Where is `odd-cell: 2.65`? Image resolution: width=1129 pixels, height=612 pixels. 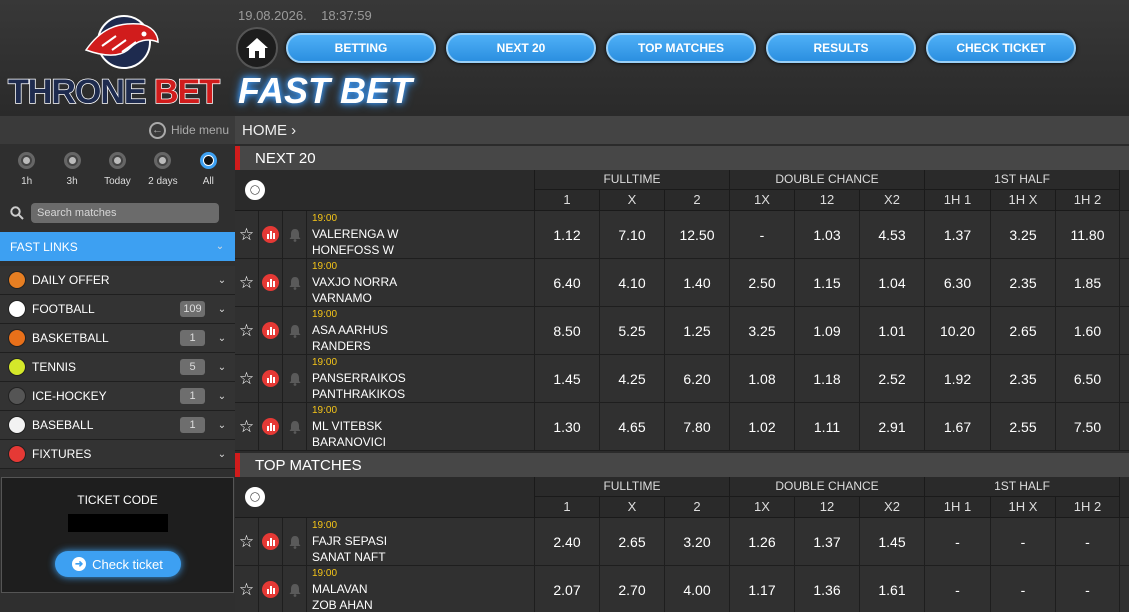
odd-cell: 2.65 is located at coordinates (1023, 330).